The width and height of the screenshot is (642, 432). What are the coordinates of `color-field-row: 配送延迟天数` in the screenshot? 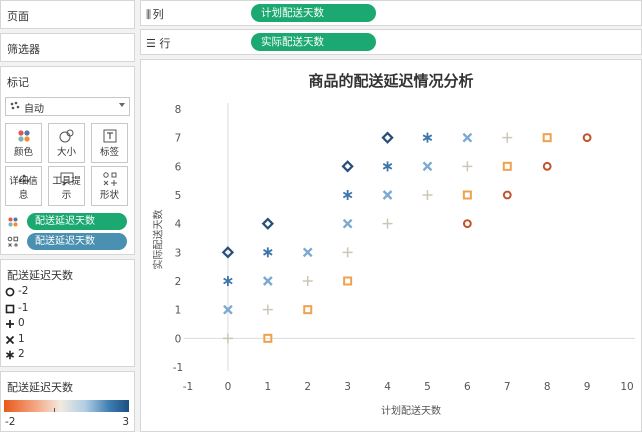 It's located at (67, 221).